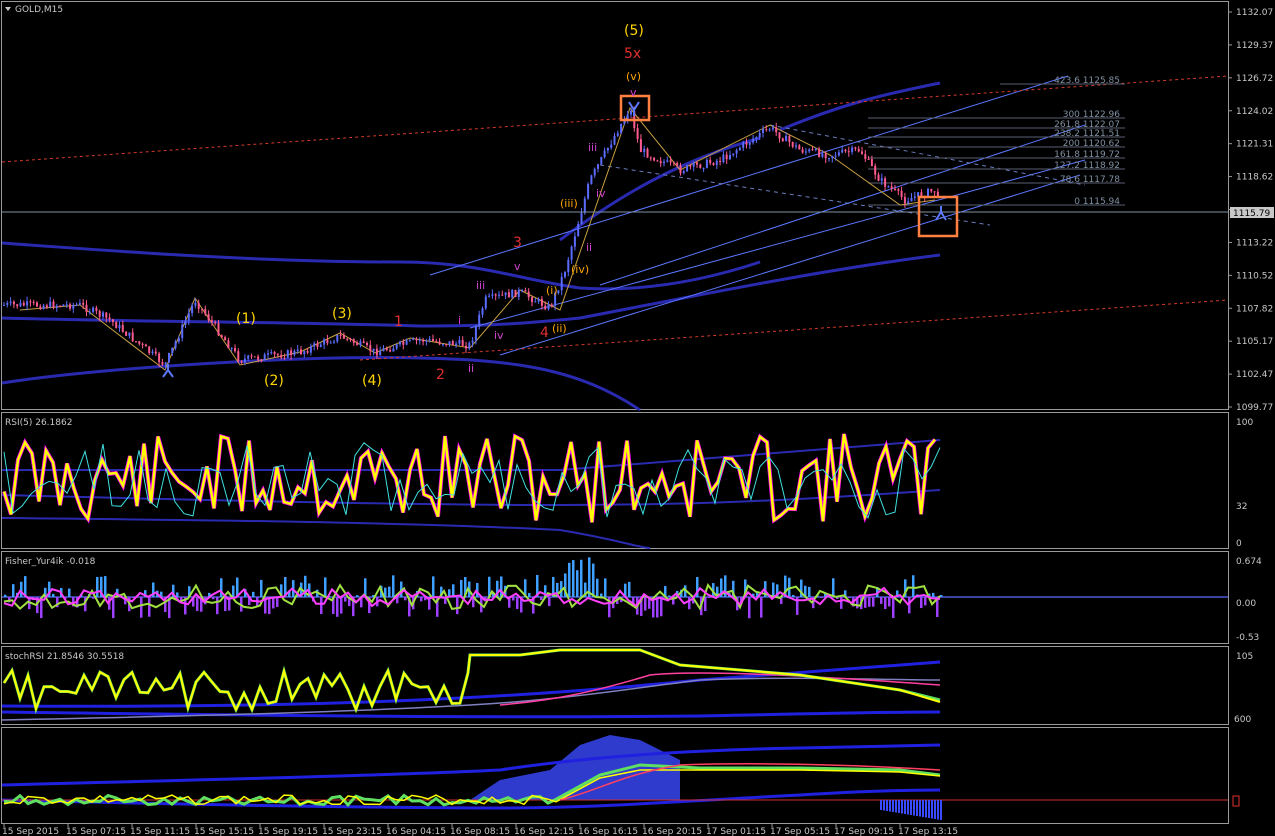 The height and width of the screenshot is (836, 1275). What do you see at coordinates (1239, 544) in the screenshot?
I see `rsi-level-0: 0` at bounding box center [1239, 544].